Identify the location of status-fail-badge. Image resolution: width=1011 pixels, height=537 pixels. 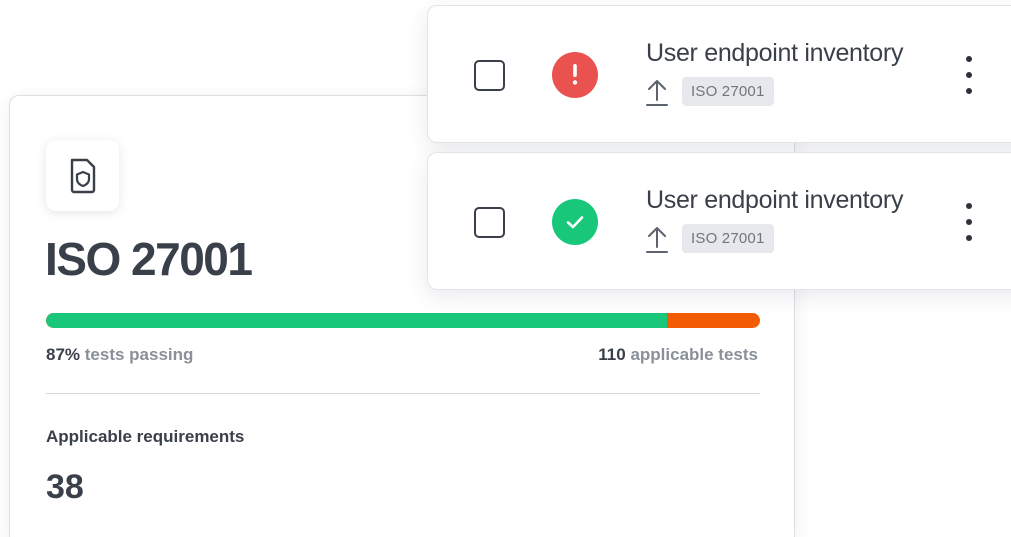
(575, 75).